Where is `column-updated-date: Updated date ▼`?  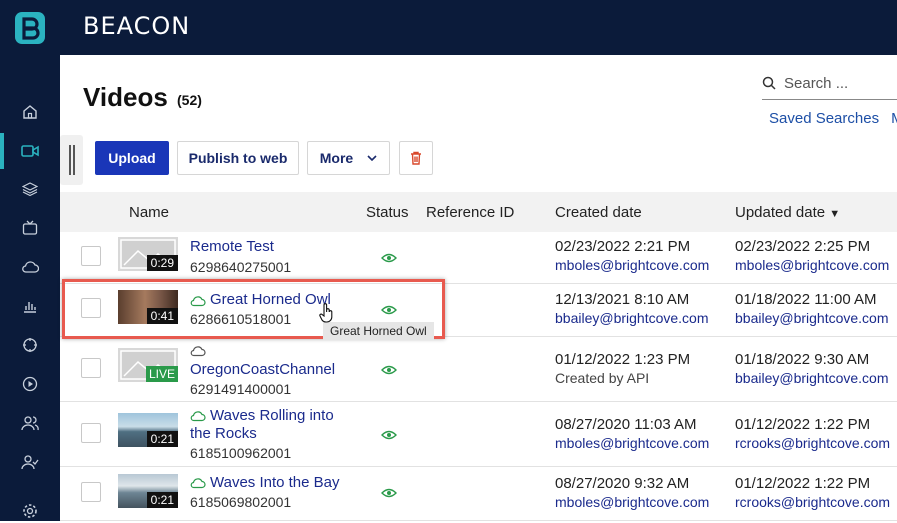 column-updated-date: Updated date ▼ is located at coordinates (787, 212).